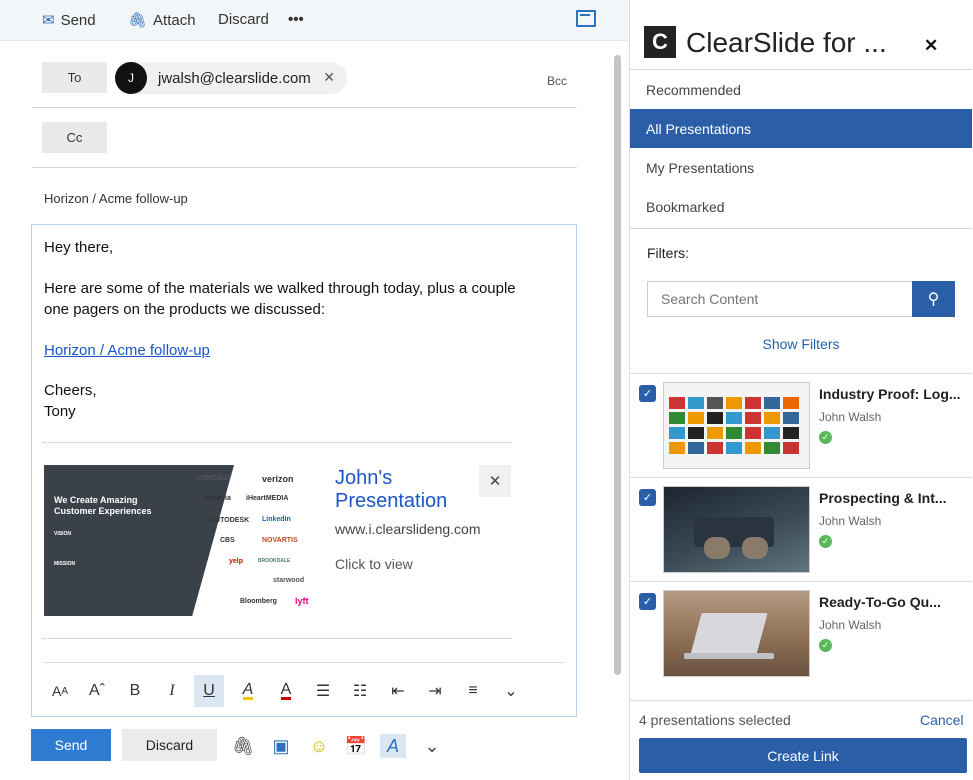 Image resolution: width=973 pixels, height=780 pixels. What do you see at coordinates (329, 77) in the screenshot?
I see `remove-recipient-icon: ✕` at bounding box center [329, 77].